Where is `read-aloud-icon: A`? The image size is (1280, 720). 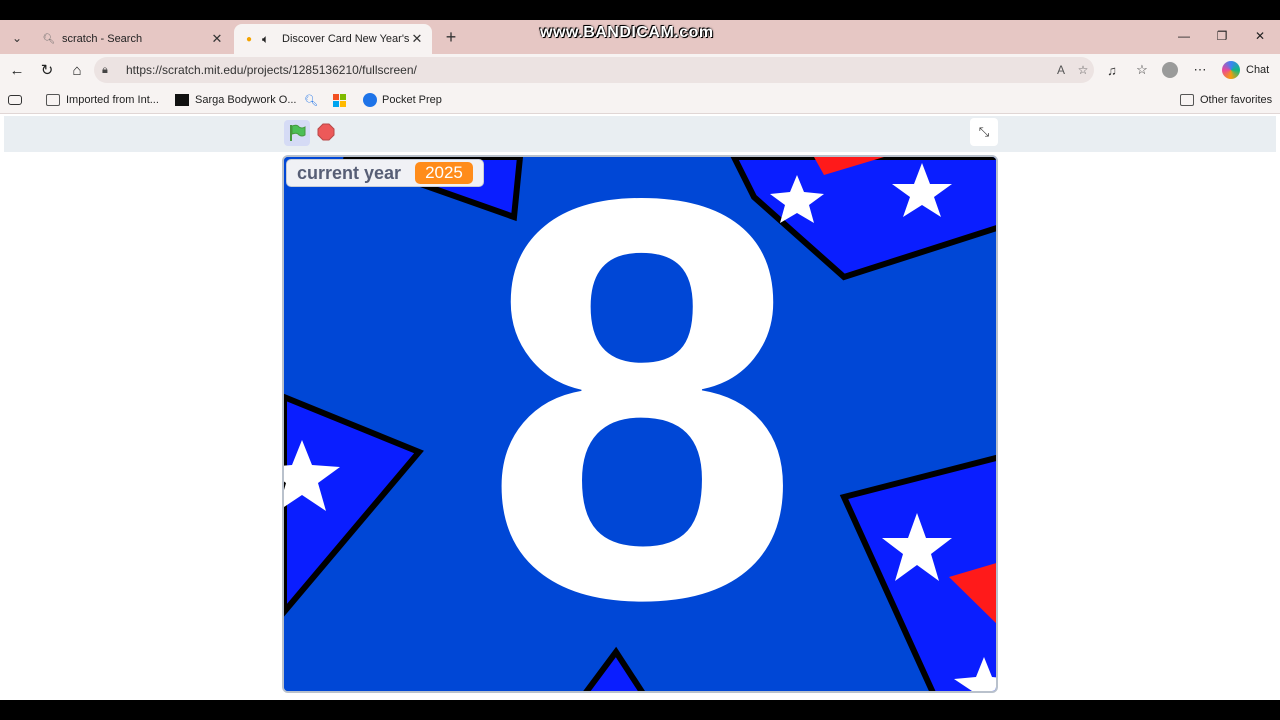
read-aloud-icon: A is located at coordinates (1061, 70).